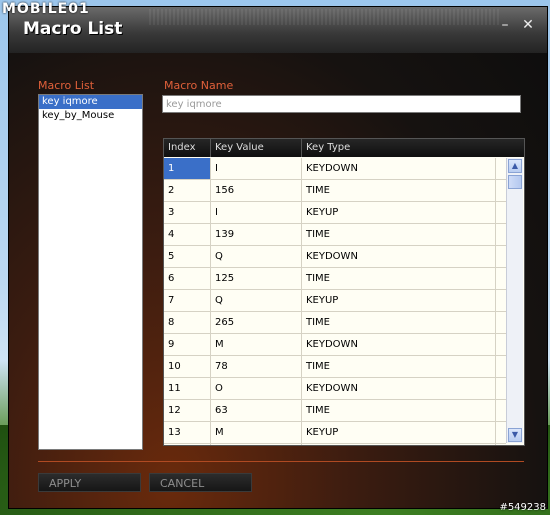 The height and width of the screenshot is (515, 550). Describe the element at coordinates (187, 256) in the screenshot. I see `cell-index: 5` at that location.